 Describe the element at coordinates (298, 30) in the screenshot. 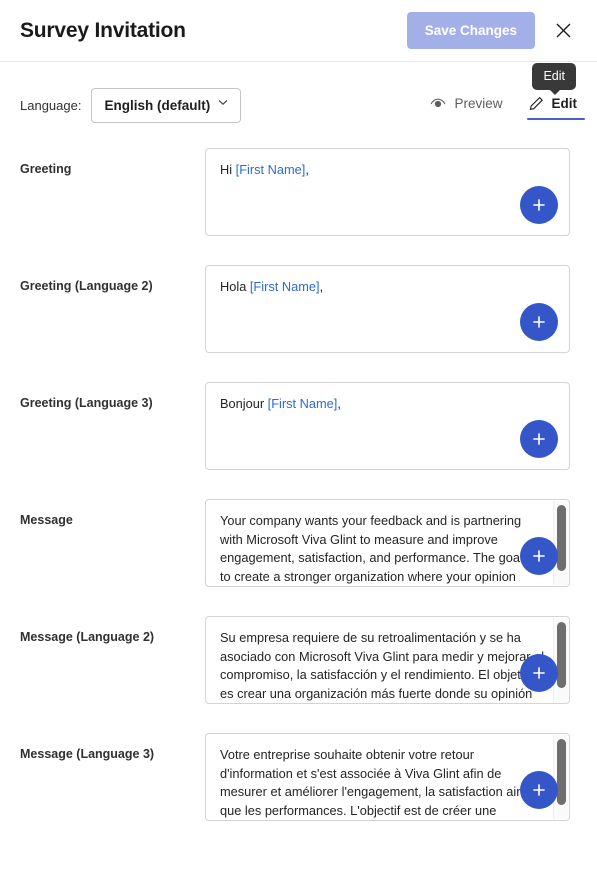

I see `dialog-header: Survey Invitation Save Changes` at that location.